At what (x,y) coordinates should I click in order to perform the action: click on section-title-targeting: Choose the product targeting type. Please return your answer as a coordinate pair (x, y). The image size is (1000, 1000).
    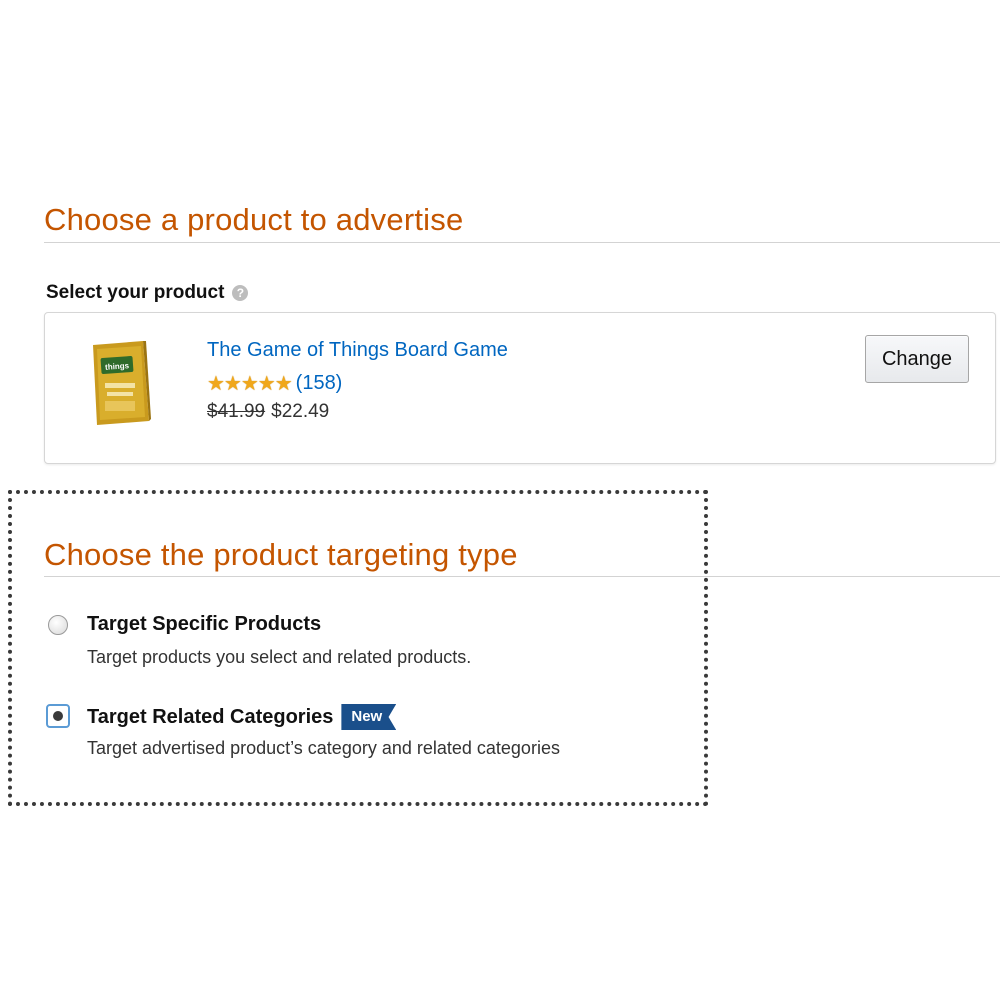
    Looking at the image, I should click on (281, 554).